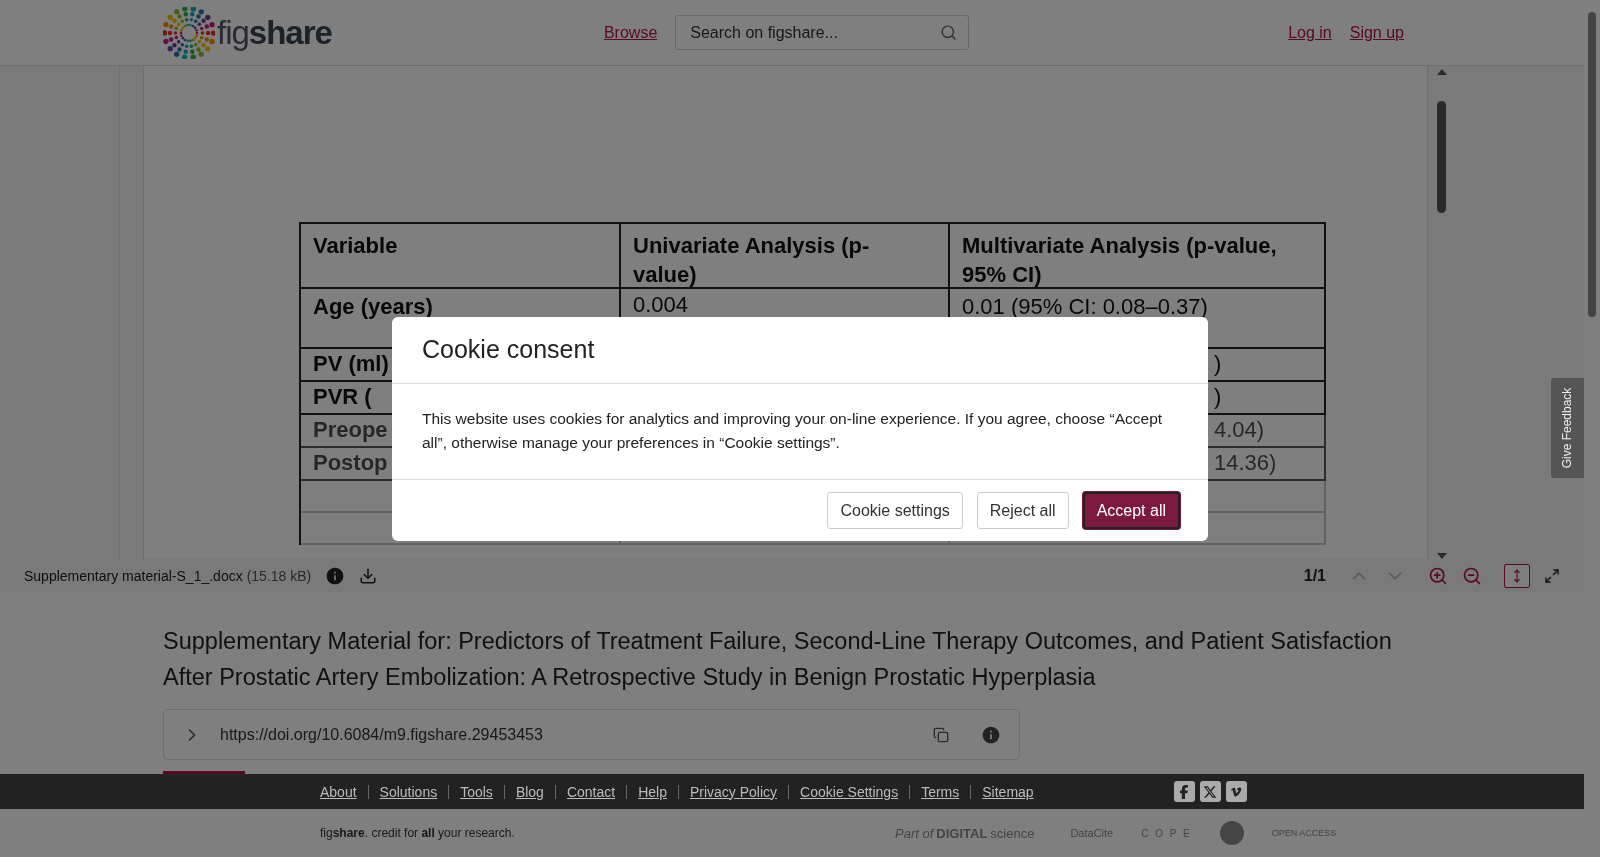 This screenshot has height=857, width=1600. What do you see at coordinates (1310, 32) in the screenshot?
I see `auth-link: Log in` at bounding box center [1310, 32].